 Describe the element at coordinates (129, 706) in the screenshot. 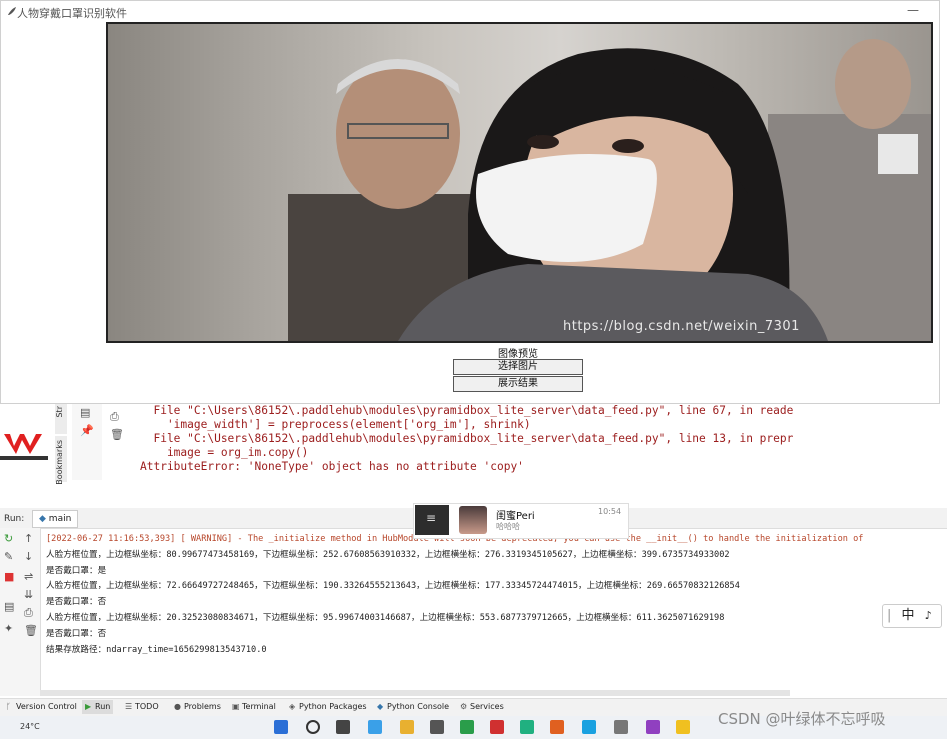

I see `list-icon: ☰` at that location.